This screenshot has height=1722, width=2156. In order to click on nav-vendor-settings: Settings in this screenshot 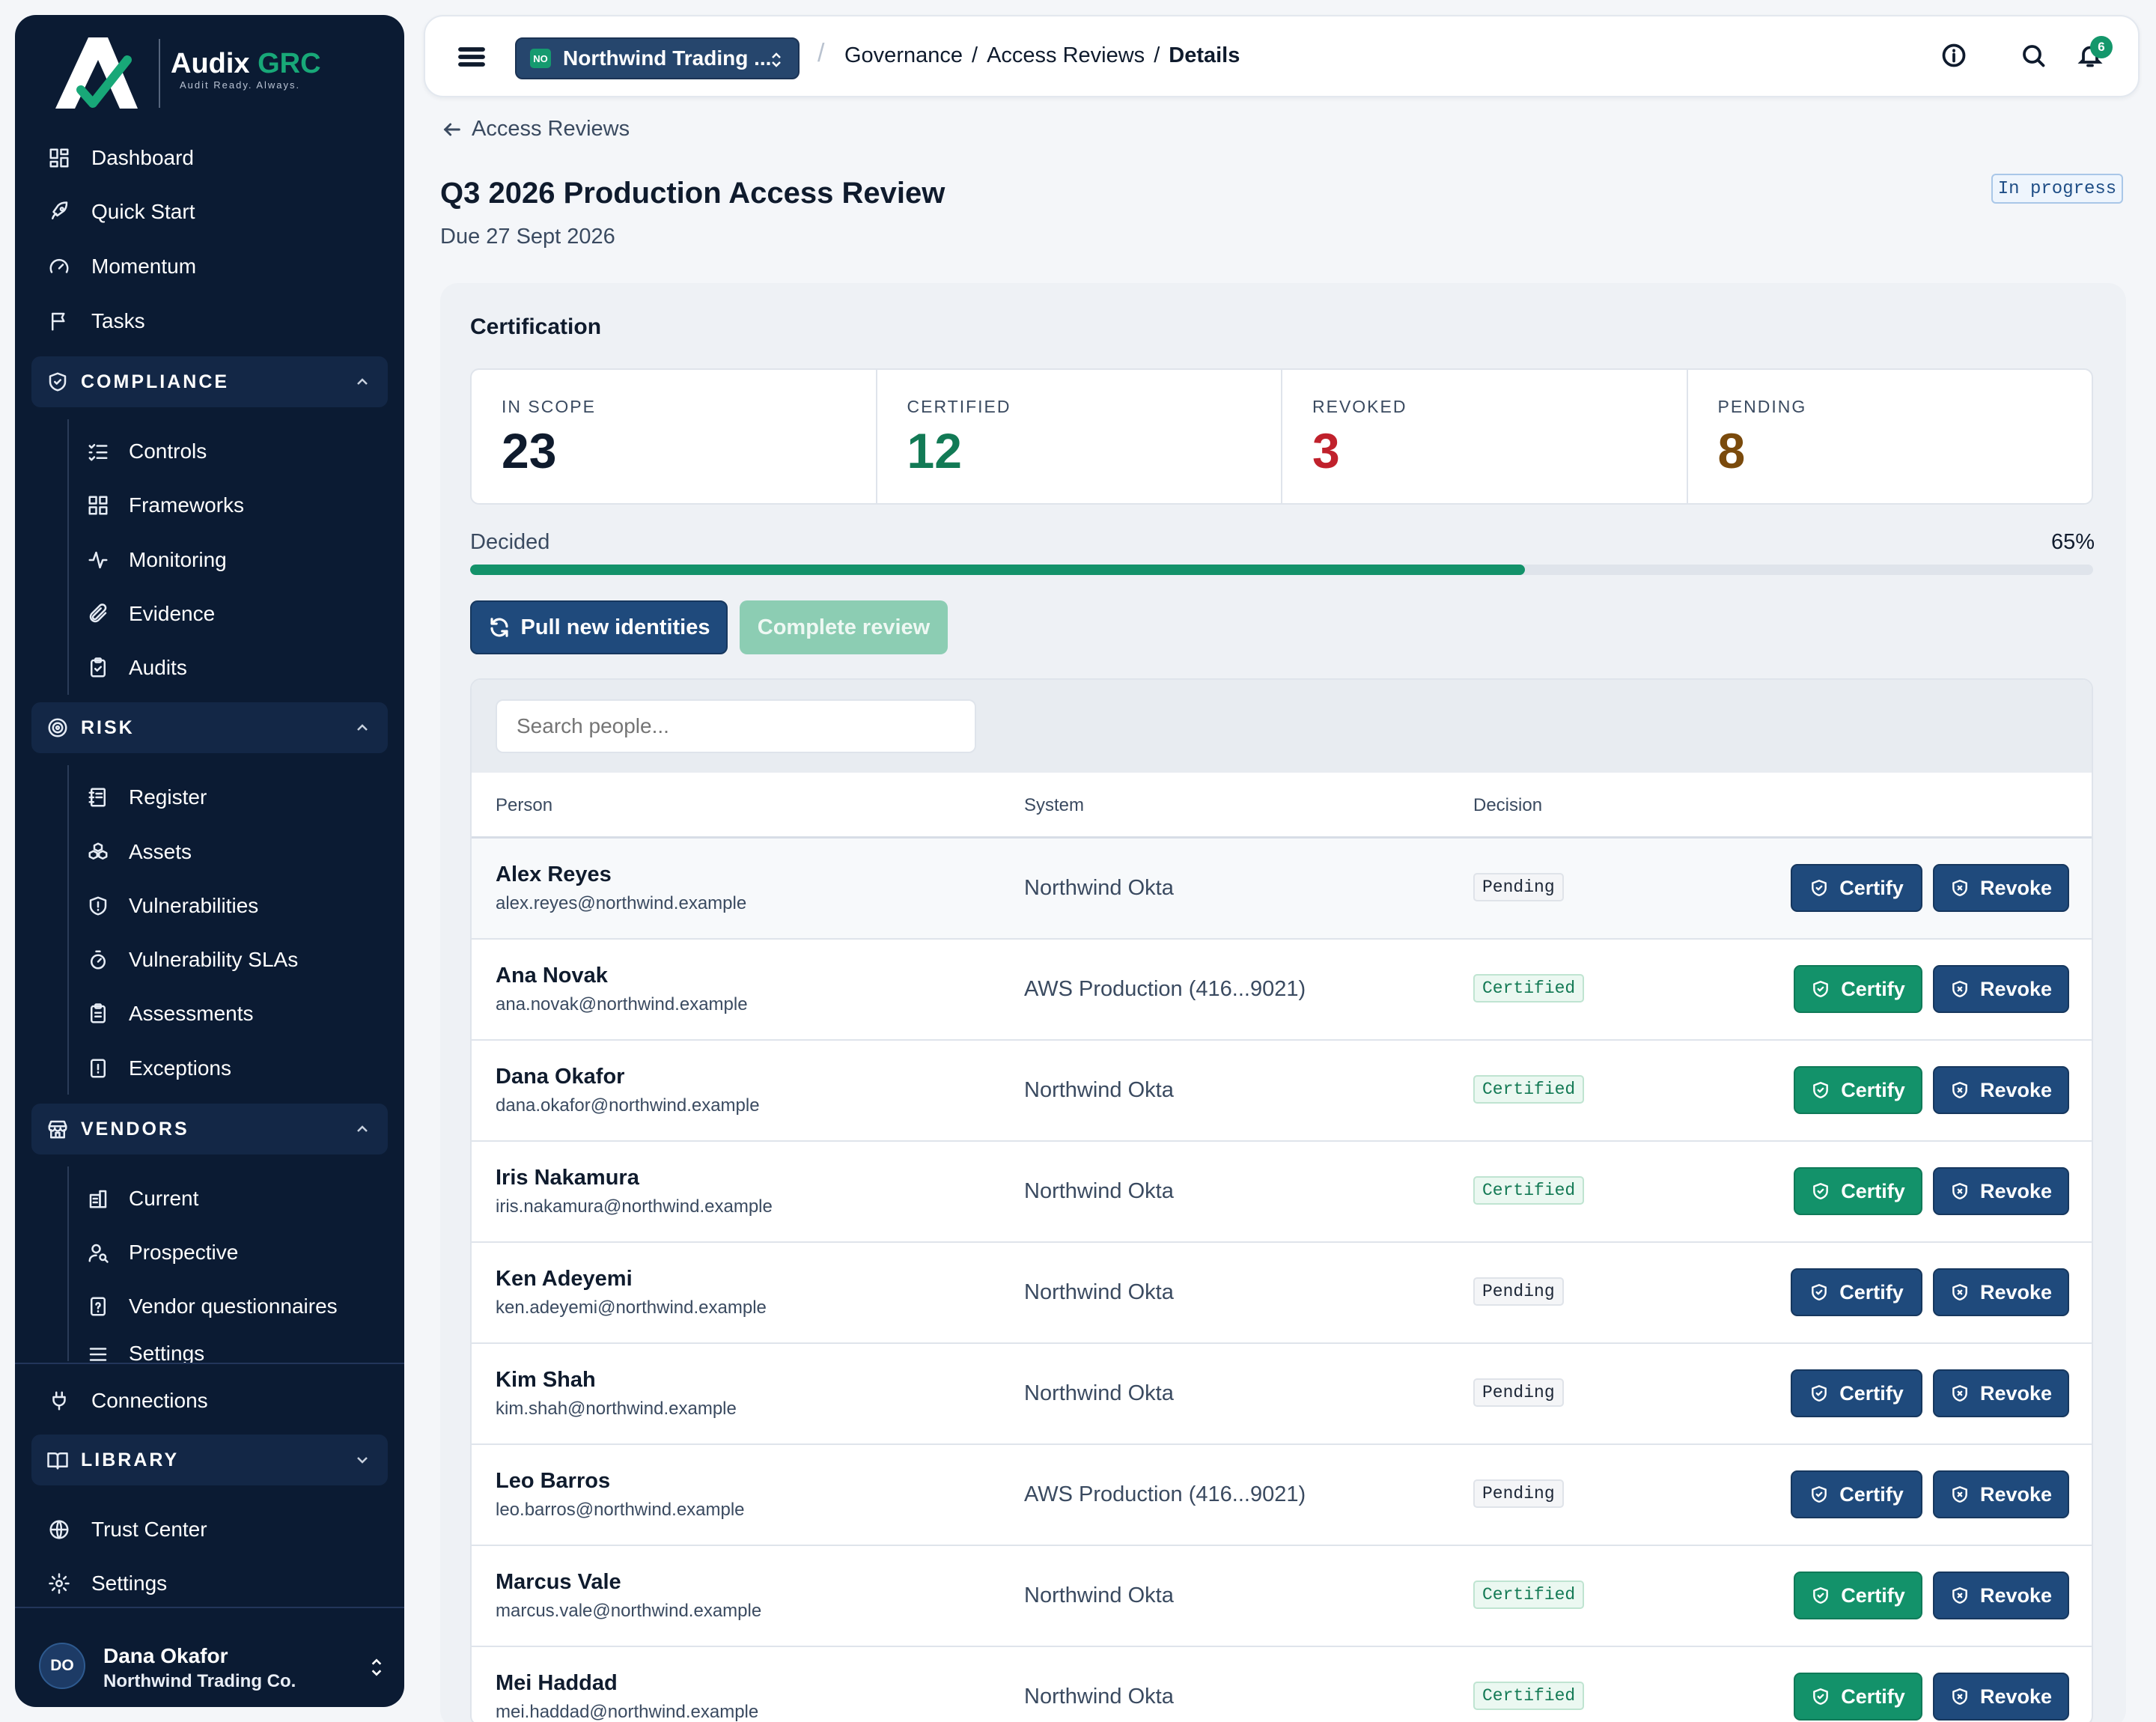, I will do `click(144, 1352)`.